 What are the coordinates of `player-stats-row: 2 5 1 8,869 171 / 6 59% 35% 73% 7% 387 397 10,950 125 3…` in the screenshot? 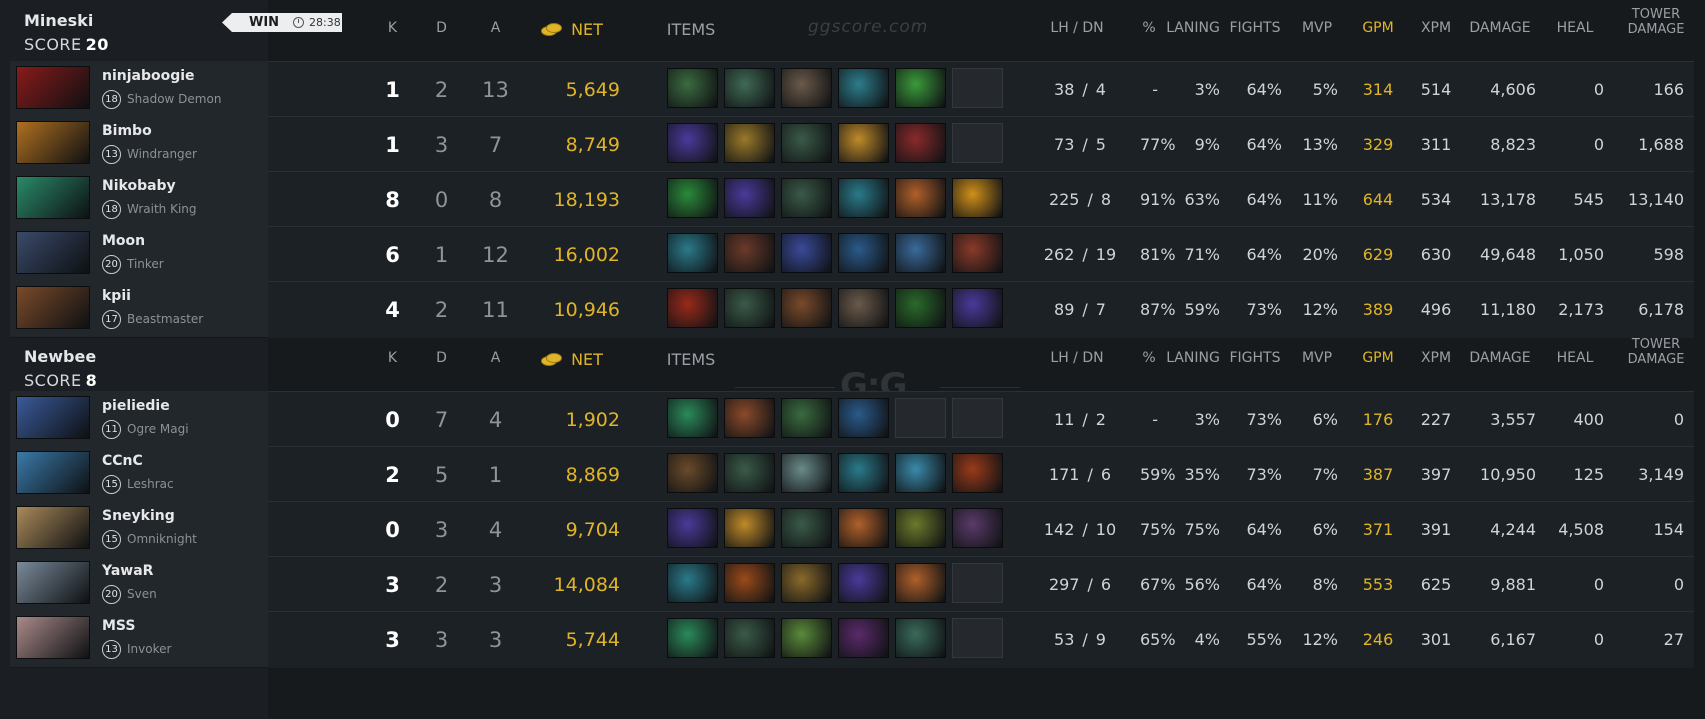 It's located at (981, 474).